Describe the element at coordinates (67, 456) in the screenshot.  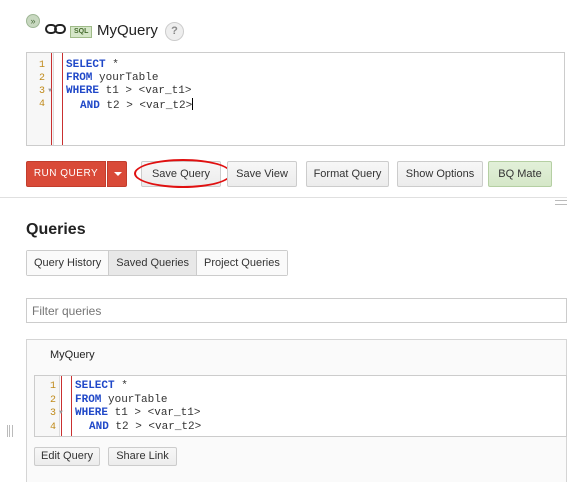
I see `edit-query-button: Edit Query` at that location.